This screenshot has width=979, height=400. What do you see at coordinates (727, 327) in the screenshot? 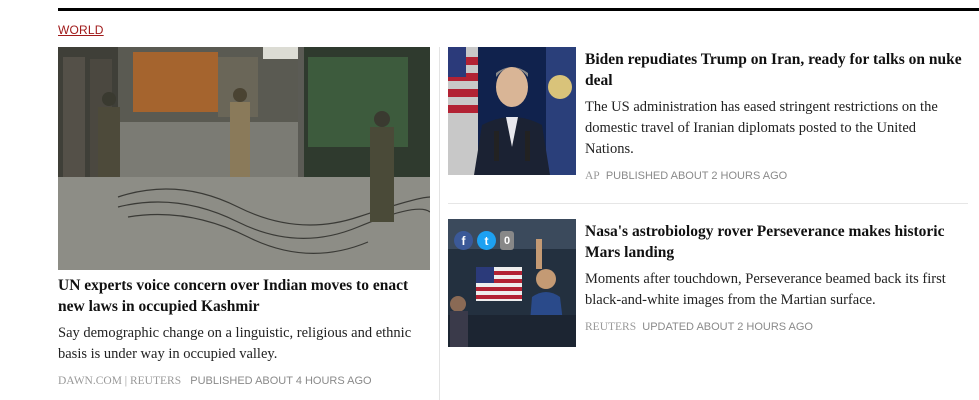
I see `story-published: UPDATED ABOUT 2 HOURS AGO` at bounding box center [727, 327].